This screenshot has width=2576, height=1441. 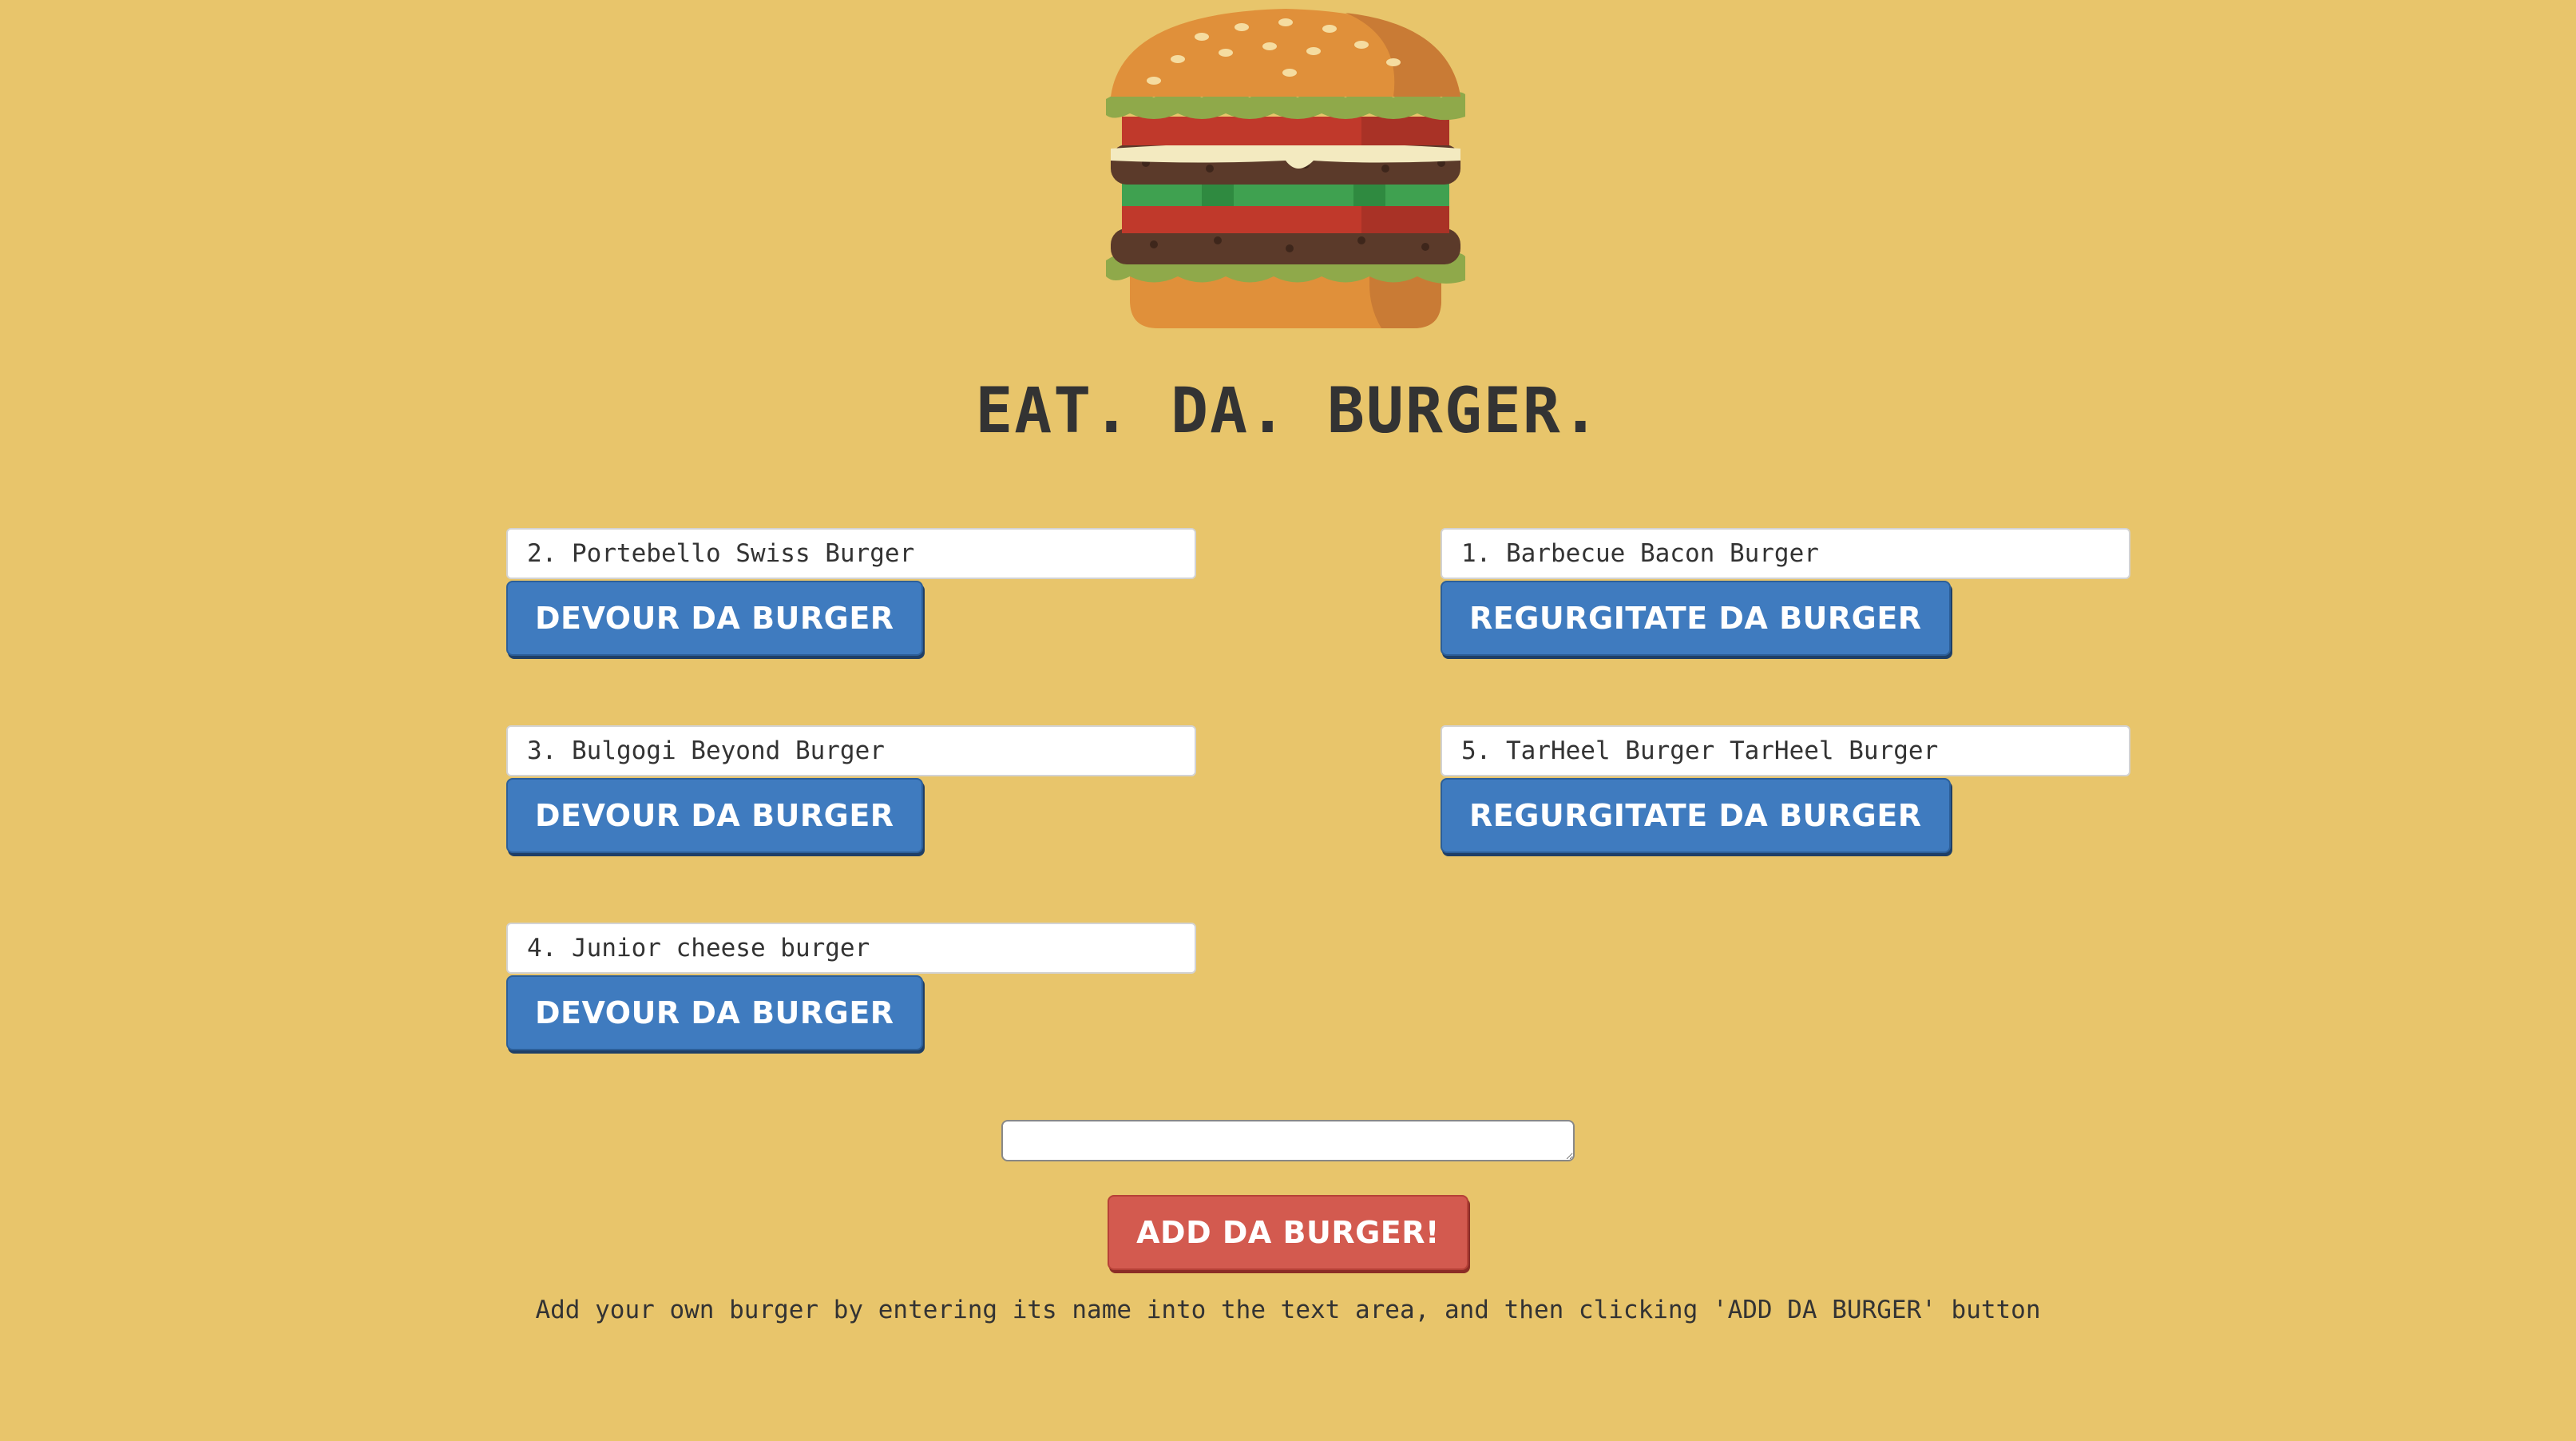 I want to click on burger-icon, so click(x=1285, y=169).